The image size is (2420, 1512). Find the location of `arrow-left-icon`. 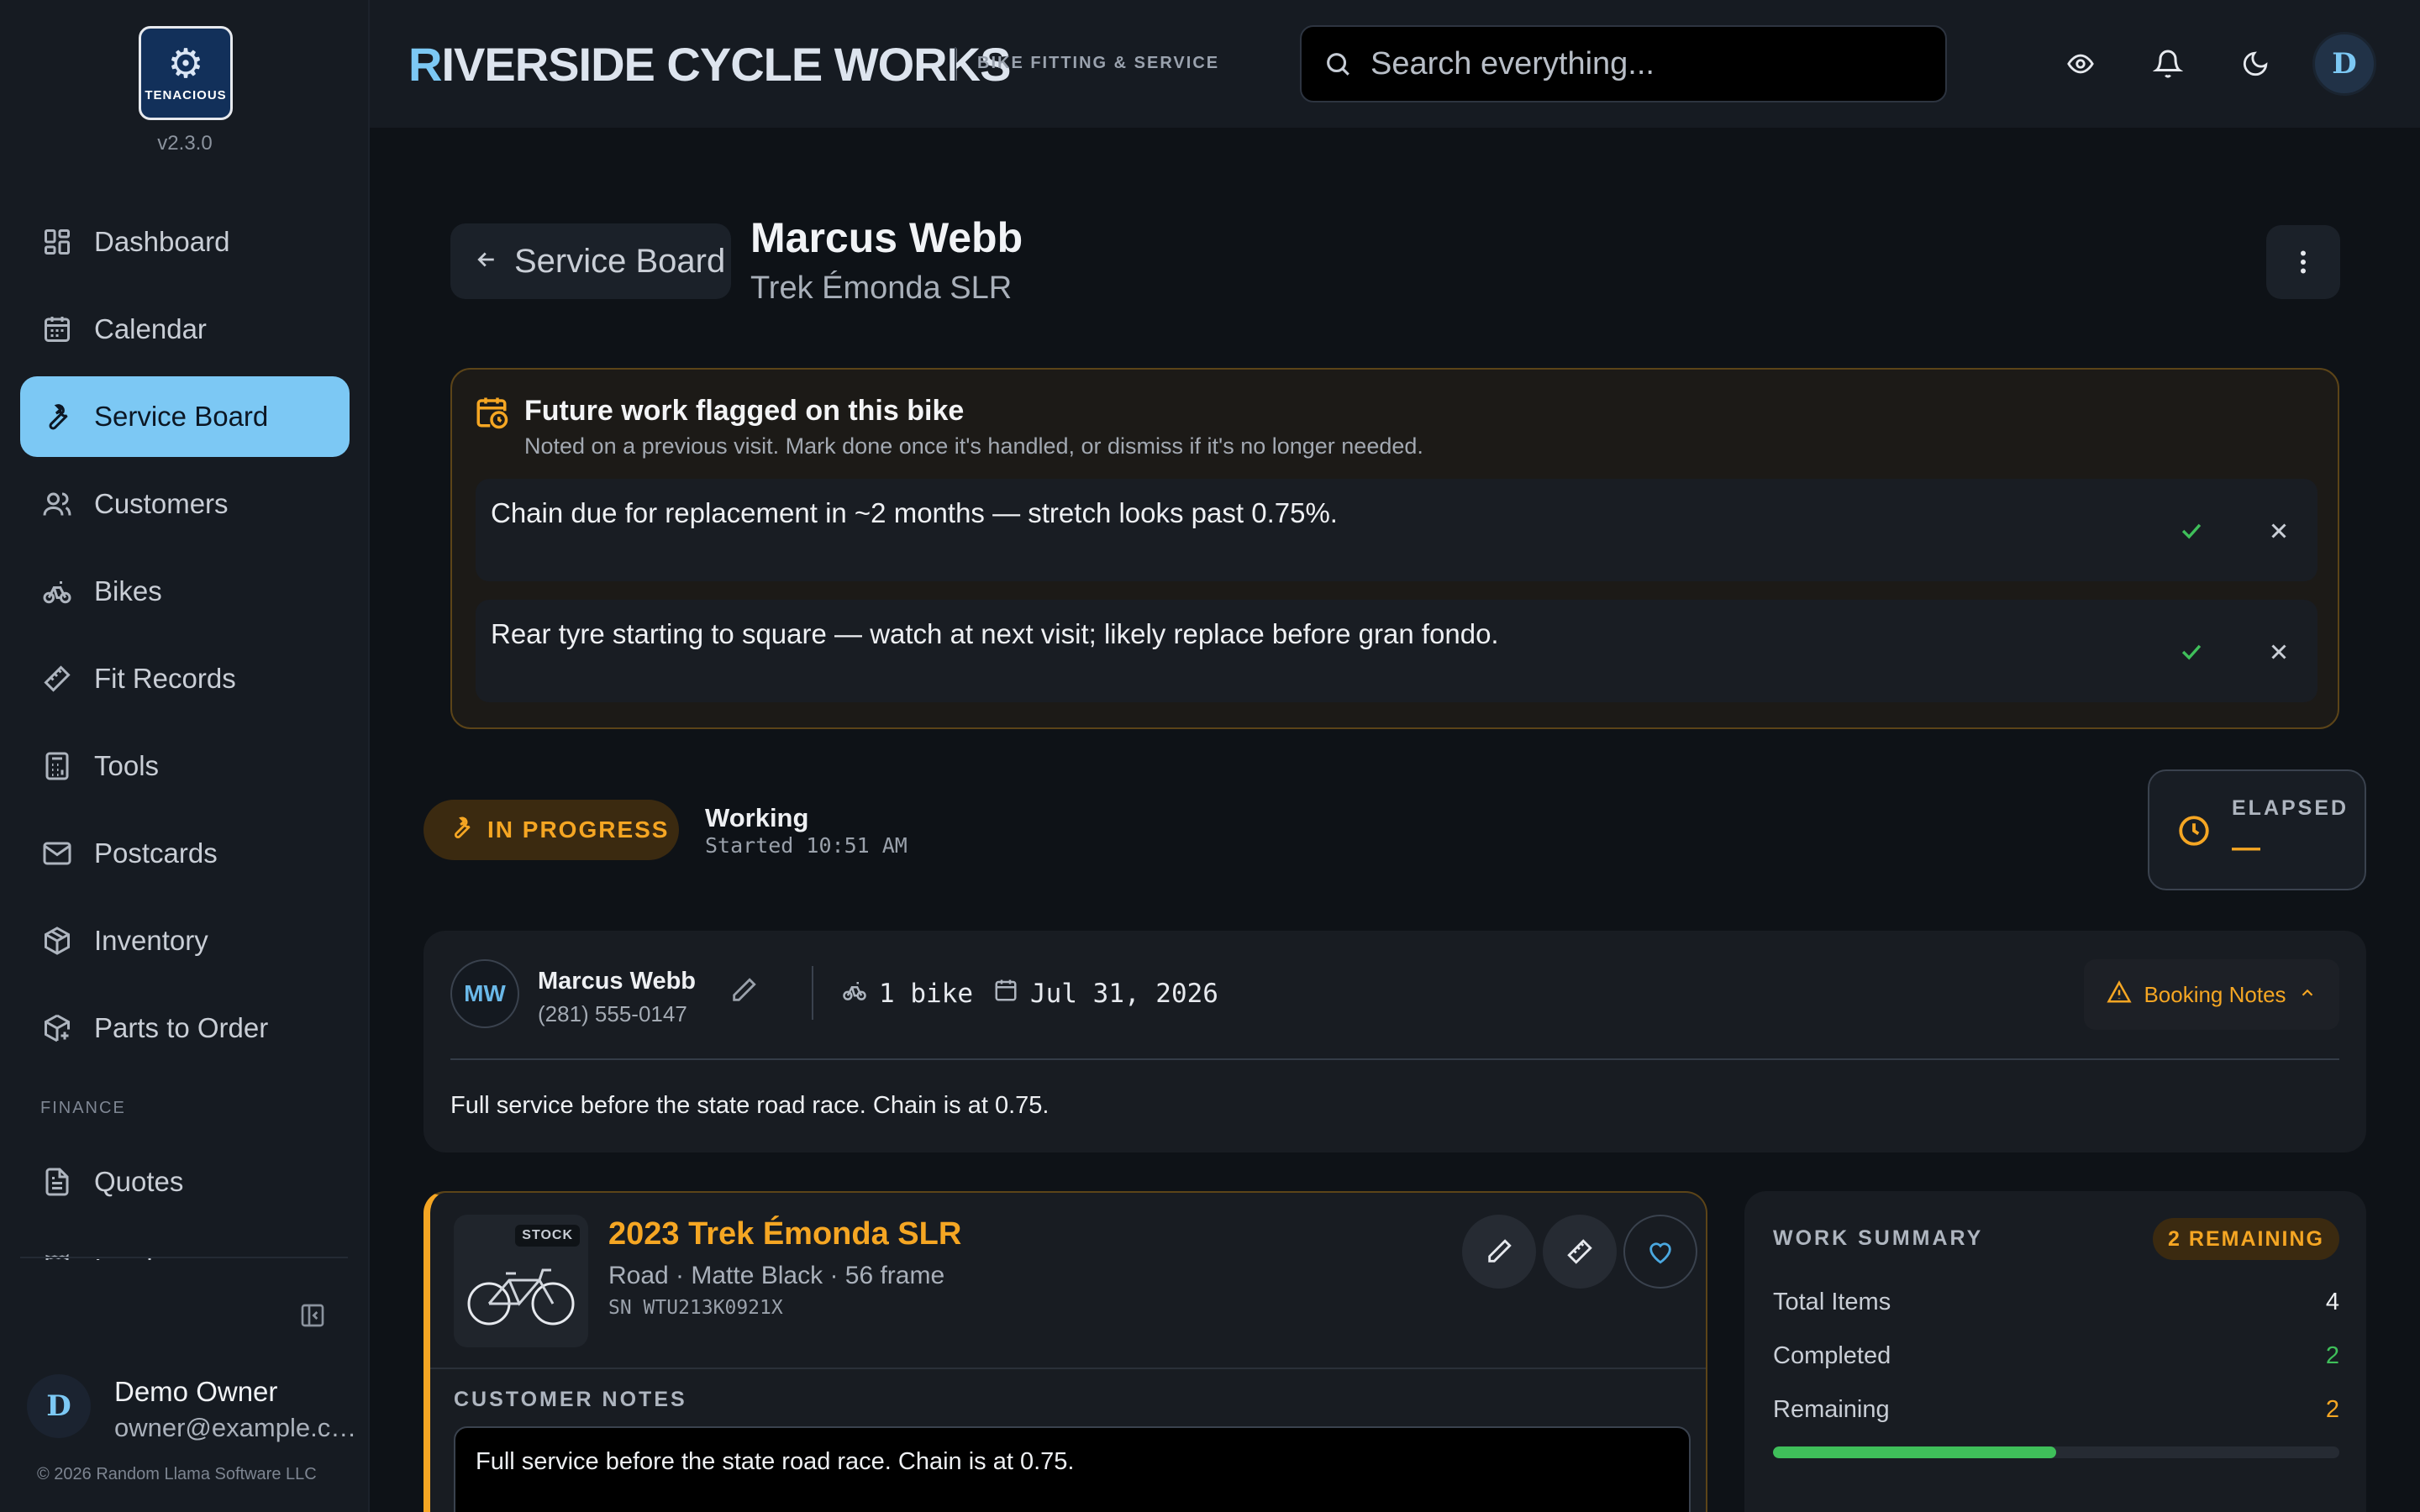

arrow-left-icon is located at coordinates (486, 262).